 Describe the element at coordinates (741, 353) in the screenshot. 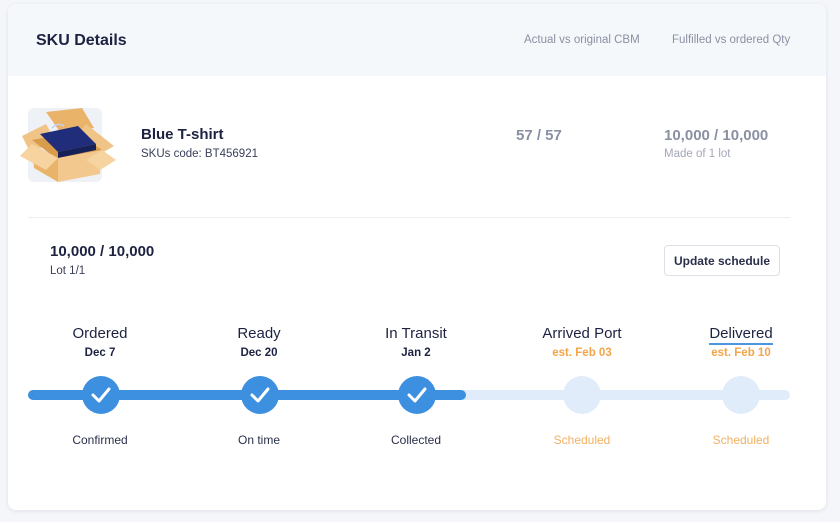

I see `stage-delivered-date: est. Feb 10` at that location.